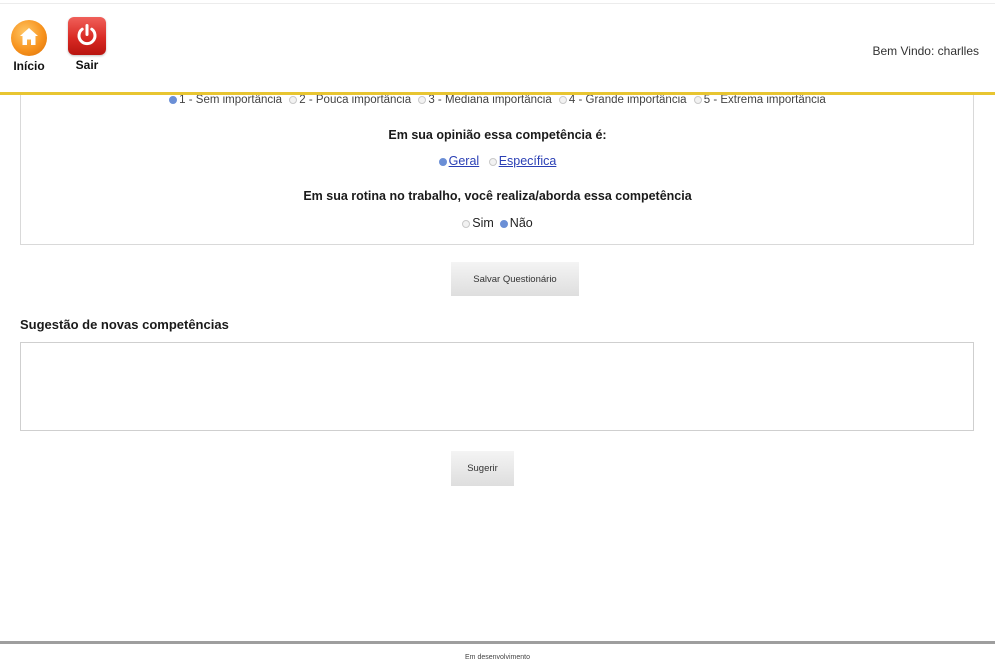 The image size is (995, 666). Describe the element at coordinates (497, 135) in the screenshot. I see `opinion-question: Em sua opinião essa competência é:` at that location.